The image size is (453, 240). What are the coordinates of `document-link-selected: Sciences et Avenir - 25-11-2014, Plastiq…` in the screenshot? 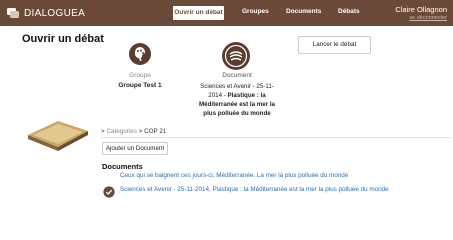 It's located at (285, 190).